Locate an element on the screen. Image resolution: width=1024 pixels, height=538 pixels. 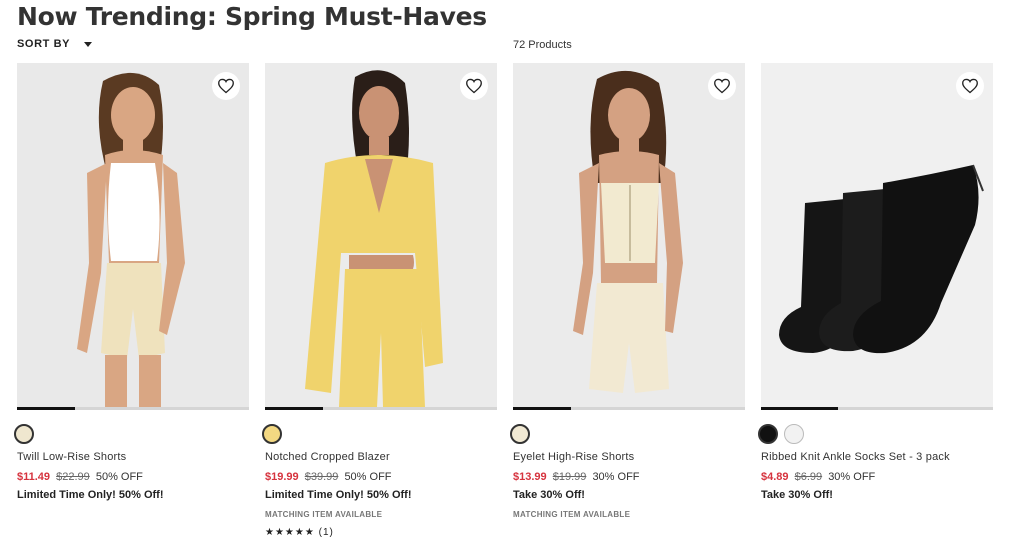
price-row: $13.99 $19.99 30% OFF is located at coordinates (629, 477).